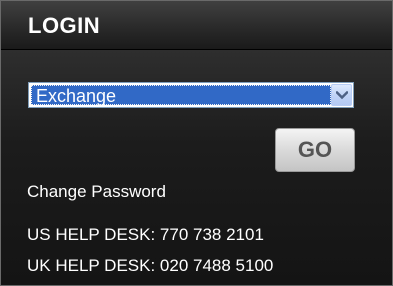 The height and width of the screenshot is (286, 393). I want to click on us-help-desk-text: US HELP DESK: 770 738 2101, so click(145, 234).